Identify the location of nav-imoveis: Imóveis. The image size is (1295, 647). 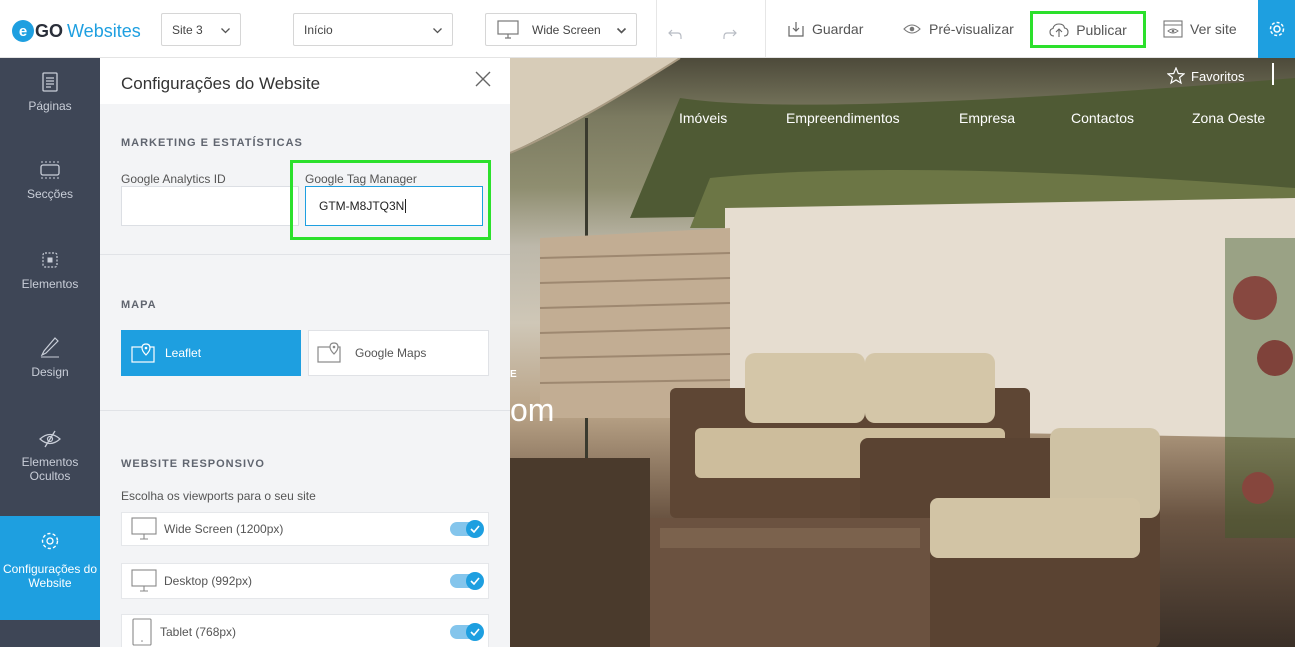
(703, 118).